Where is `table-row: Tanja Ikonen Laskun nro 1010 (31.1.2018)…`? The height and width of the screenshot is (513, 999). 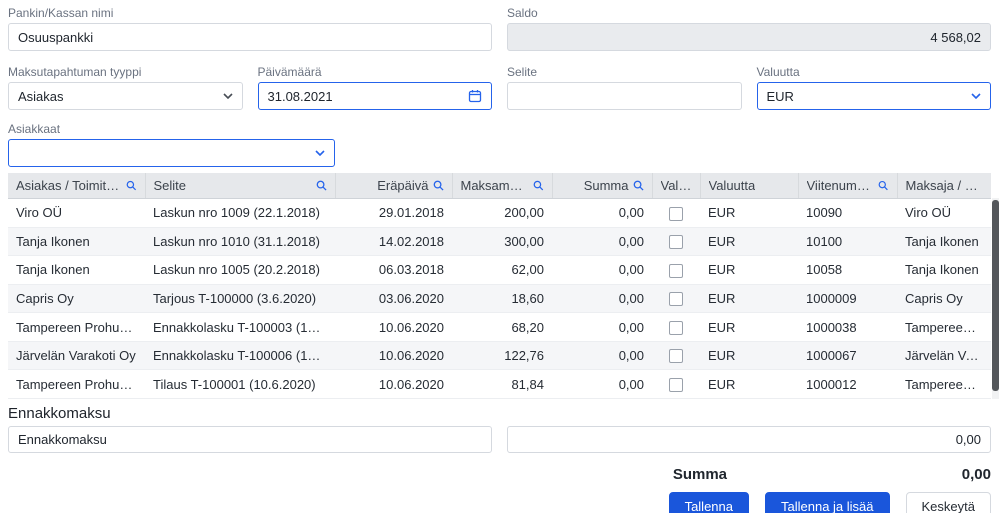
table-row: Tanja Ikonen Laskun nro 1010 (31.1.2018)… is located at coordinates (499, 242).